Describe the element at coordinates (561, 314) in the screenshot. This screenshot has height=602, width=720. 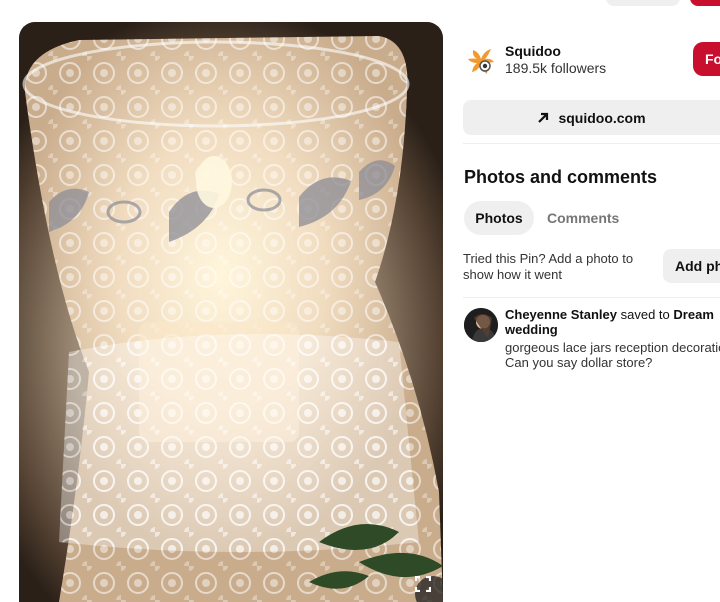
I see `activity-user: Cheyenne Stanley` at that location.